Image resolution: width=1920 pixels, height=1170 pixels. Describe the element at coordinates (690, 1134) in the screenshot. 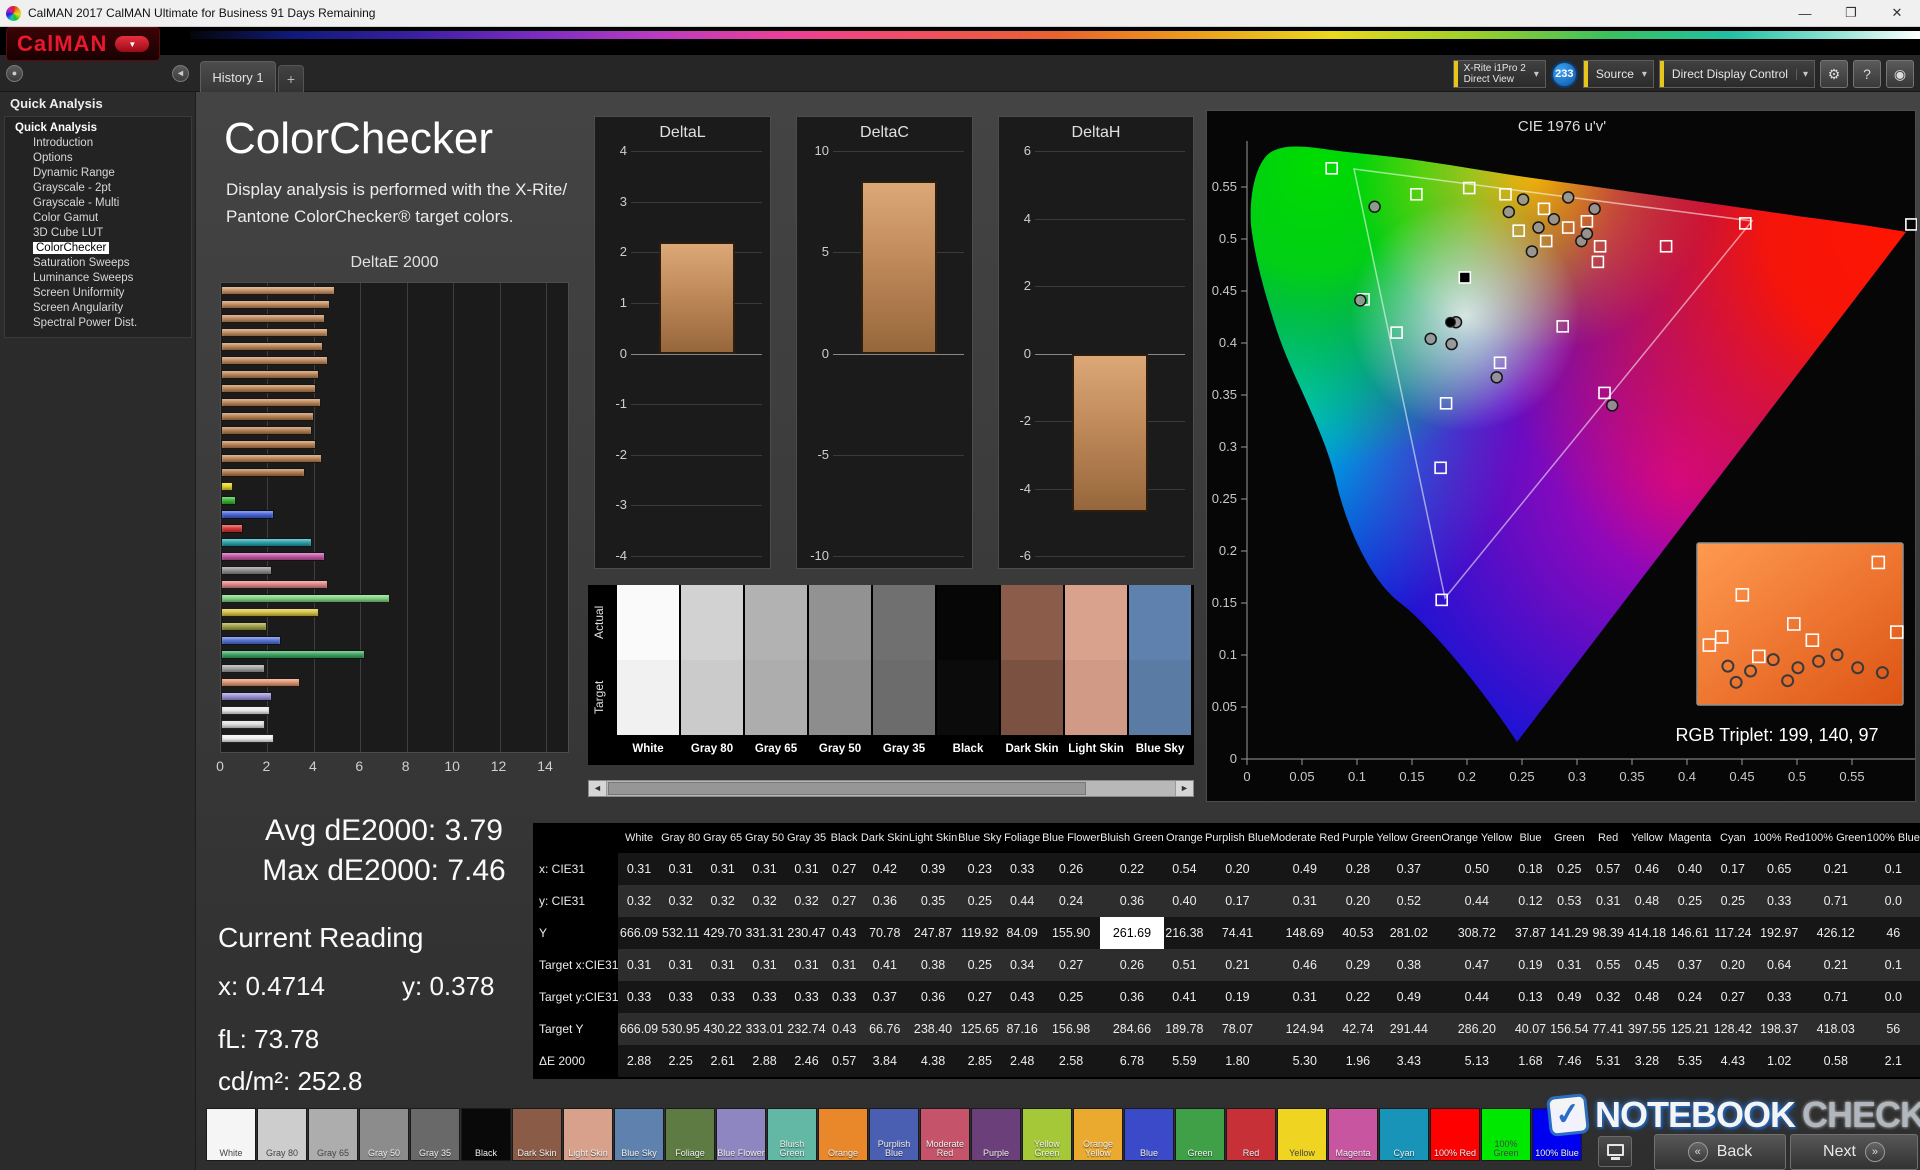

I see `patch-chip-foliage: Foliage` at that location.